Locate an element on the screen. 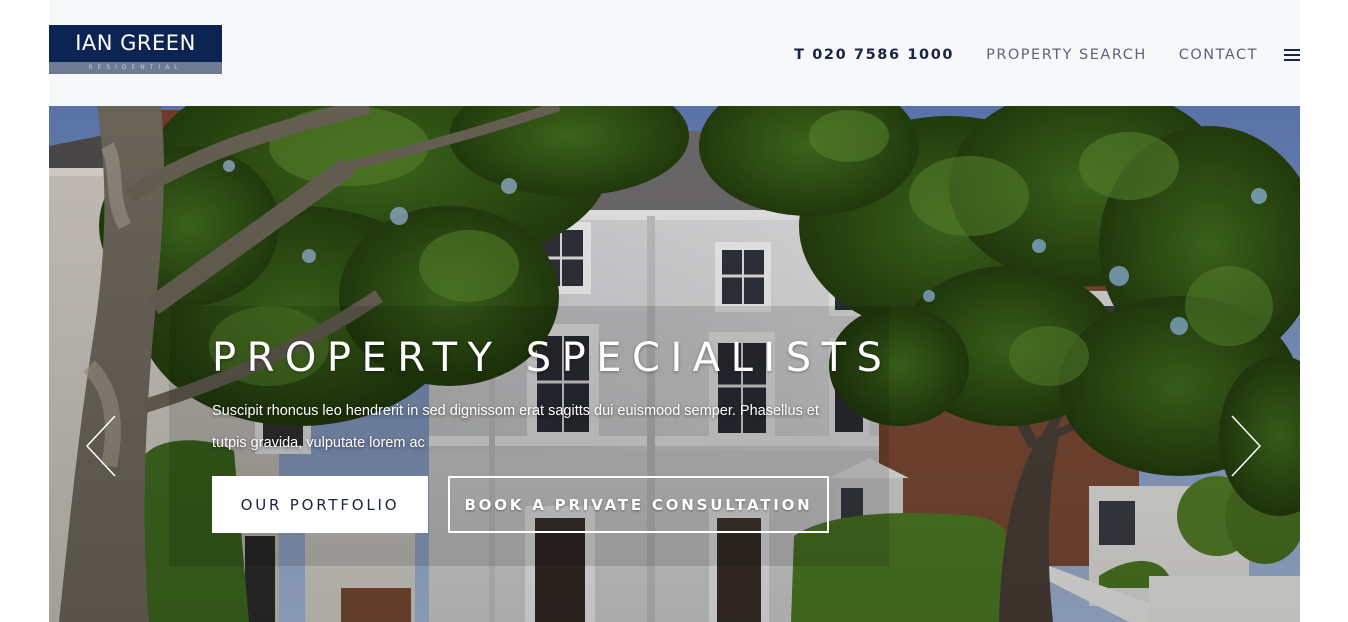 The width and height of the screenshot is (1348, 622). book-consultation-button: BOOK A PRIVATE CONSULTATION is located at coordinates (638, 504).